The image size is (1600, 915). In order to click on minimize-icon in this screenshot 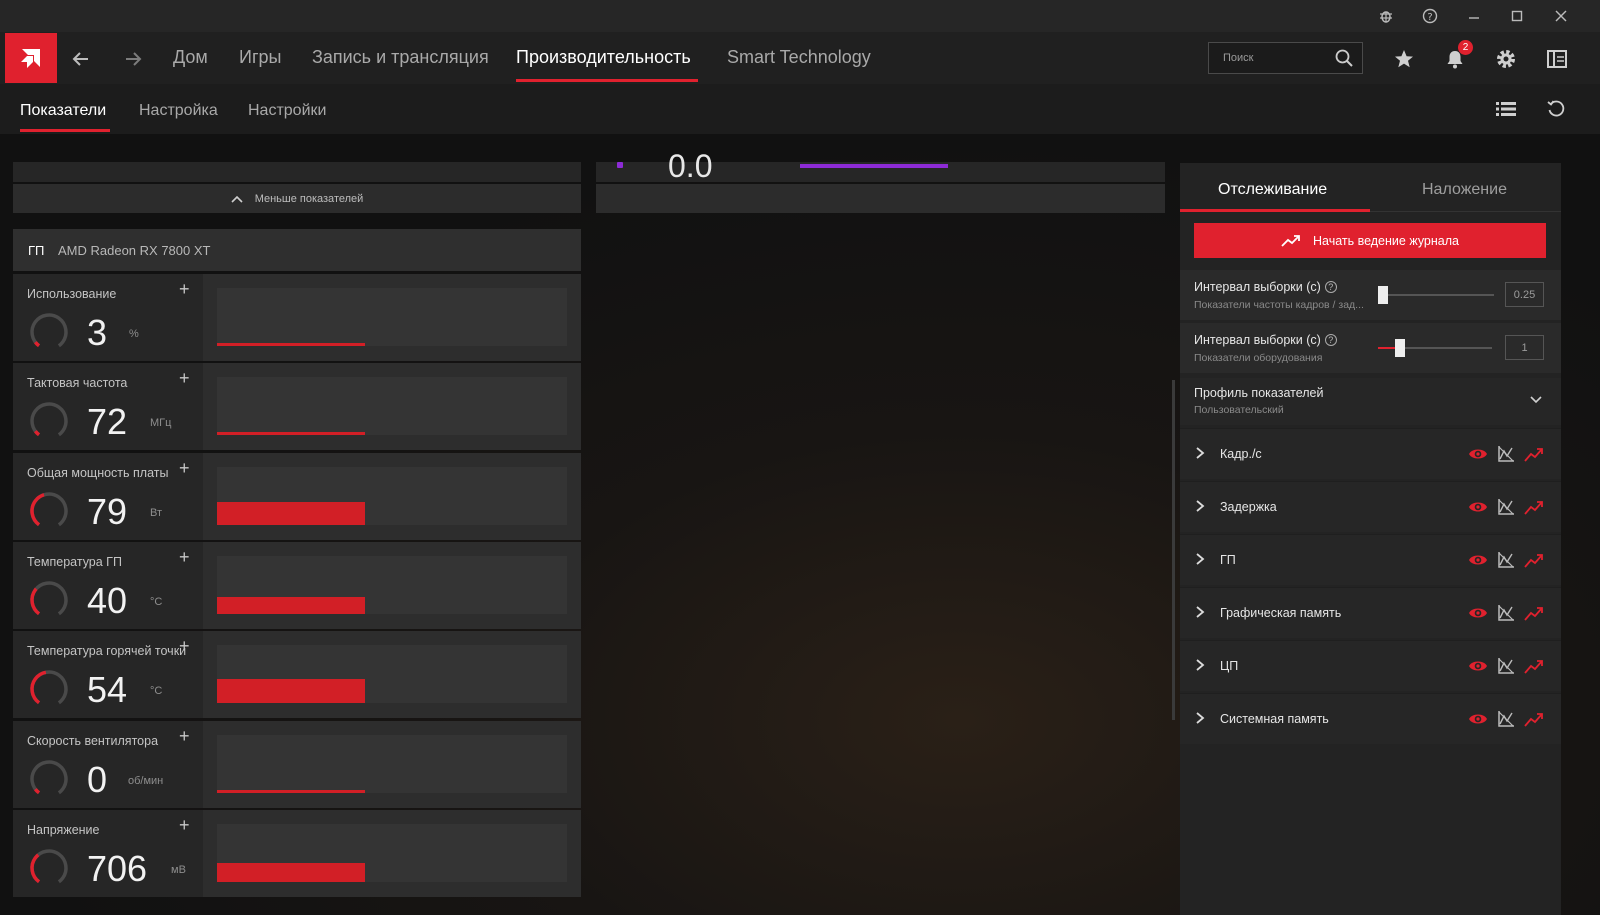, I will do `click(1474, 16)`.